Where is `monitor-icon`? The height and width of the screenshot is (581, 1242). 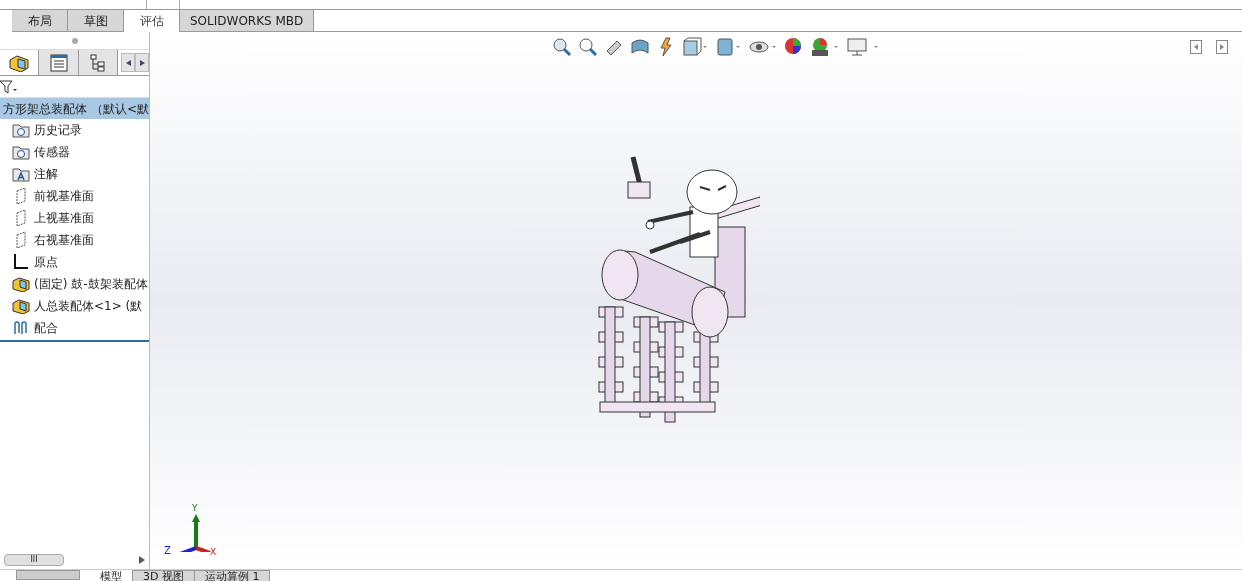 monitor-icon is located at coordinates (863, 47).